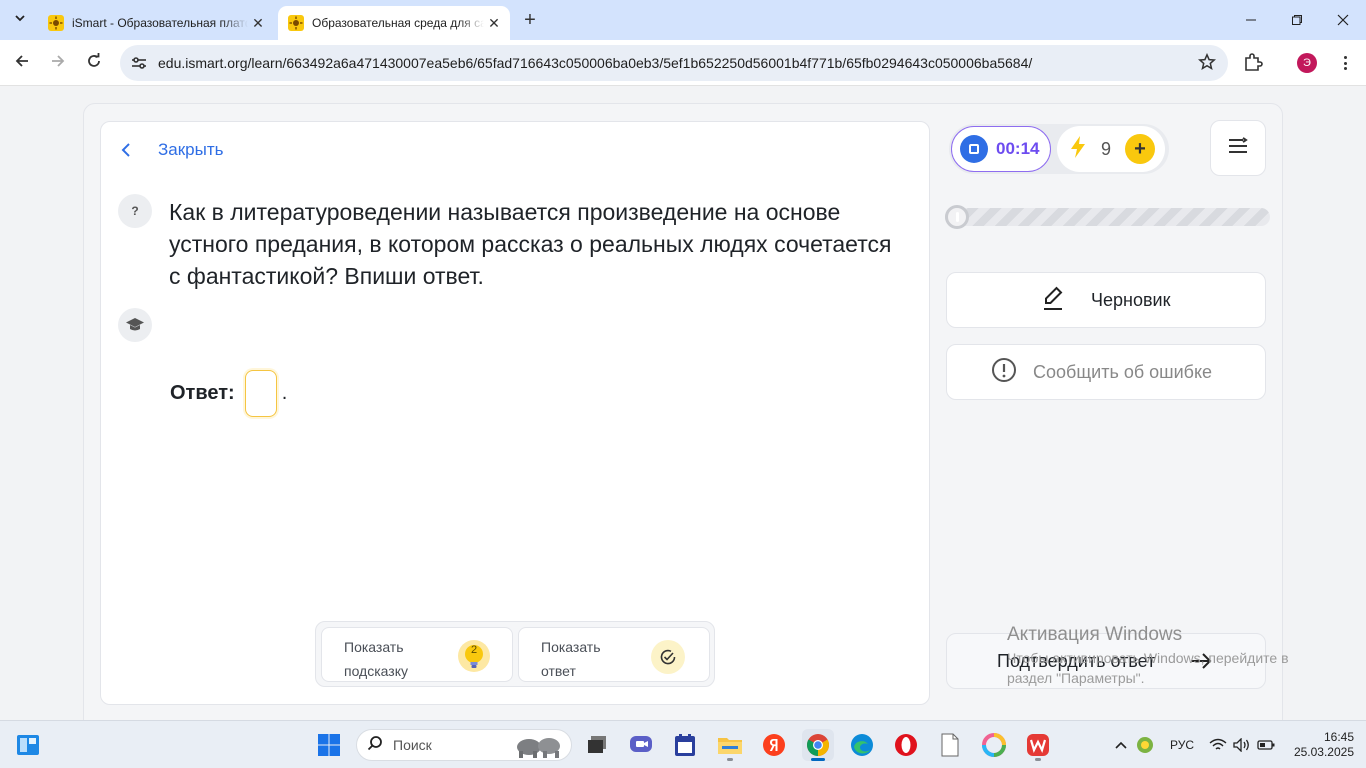 The width and height of the screenshot is (1366, 768). What do you see at coordinates (730, 745) in the screenshot?
I see `file-explorer-icon` at bounding box center [730, 745].